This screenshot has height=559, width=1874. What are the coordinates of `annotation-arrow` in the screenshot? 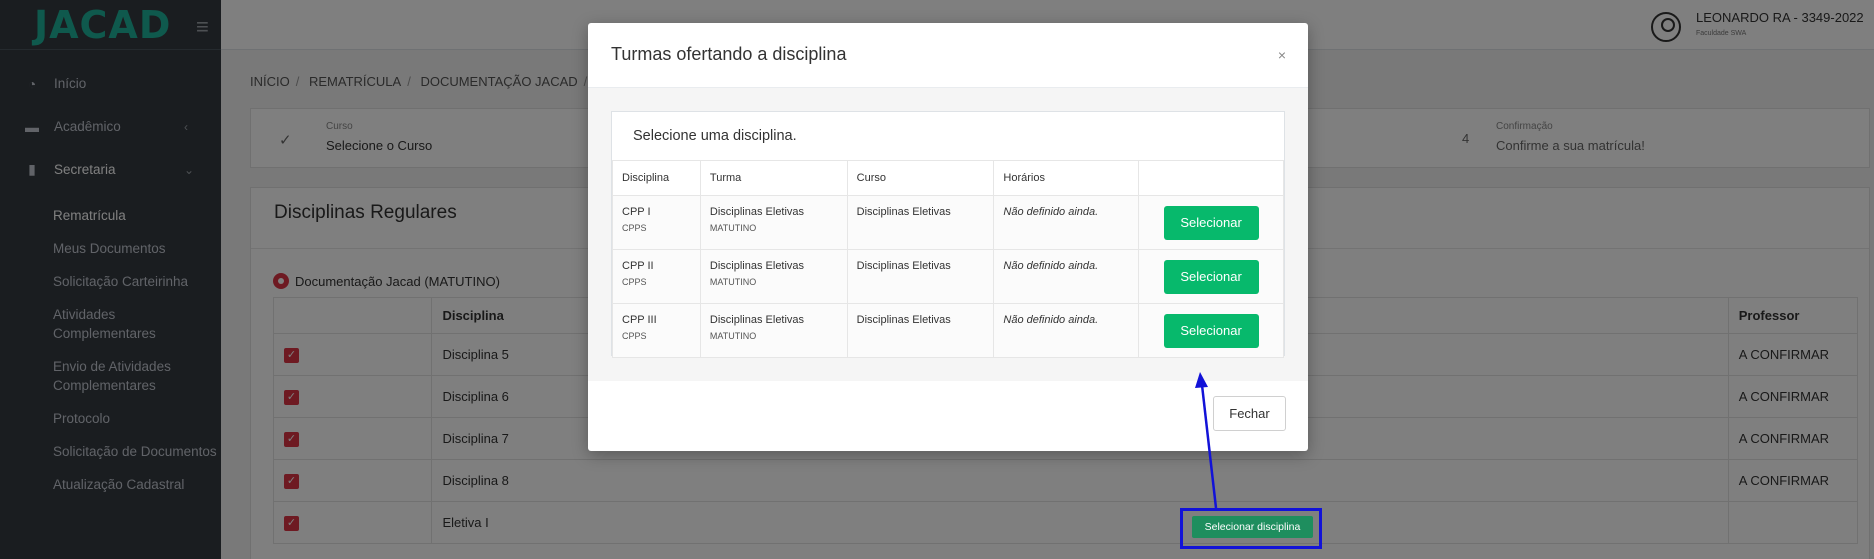 It's located at (1206, 440).